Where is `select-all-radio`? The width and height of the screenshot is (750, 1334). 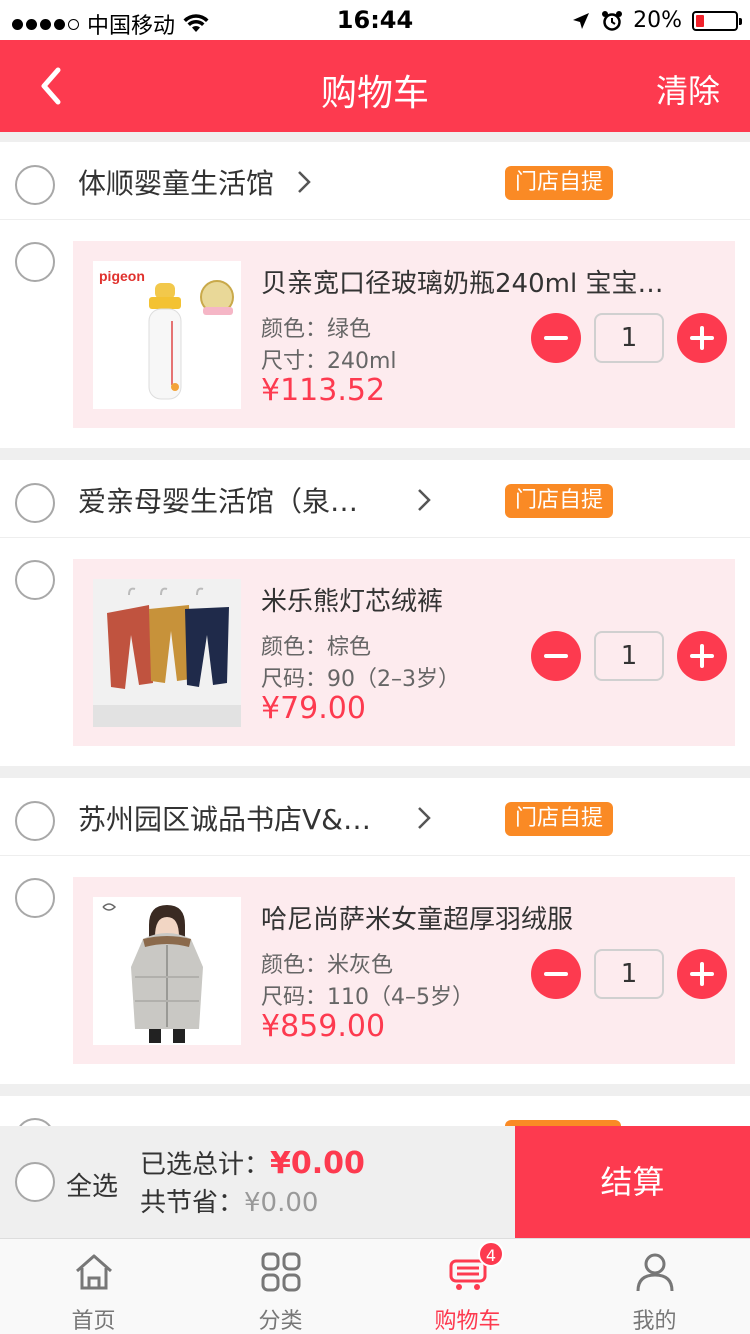 select-all-radio is located at coordinates (35, 1182).